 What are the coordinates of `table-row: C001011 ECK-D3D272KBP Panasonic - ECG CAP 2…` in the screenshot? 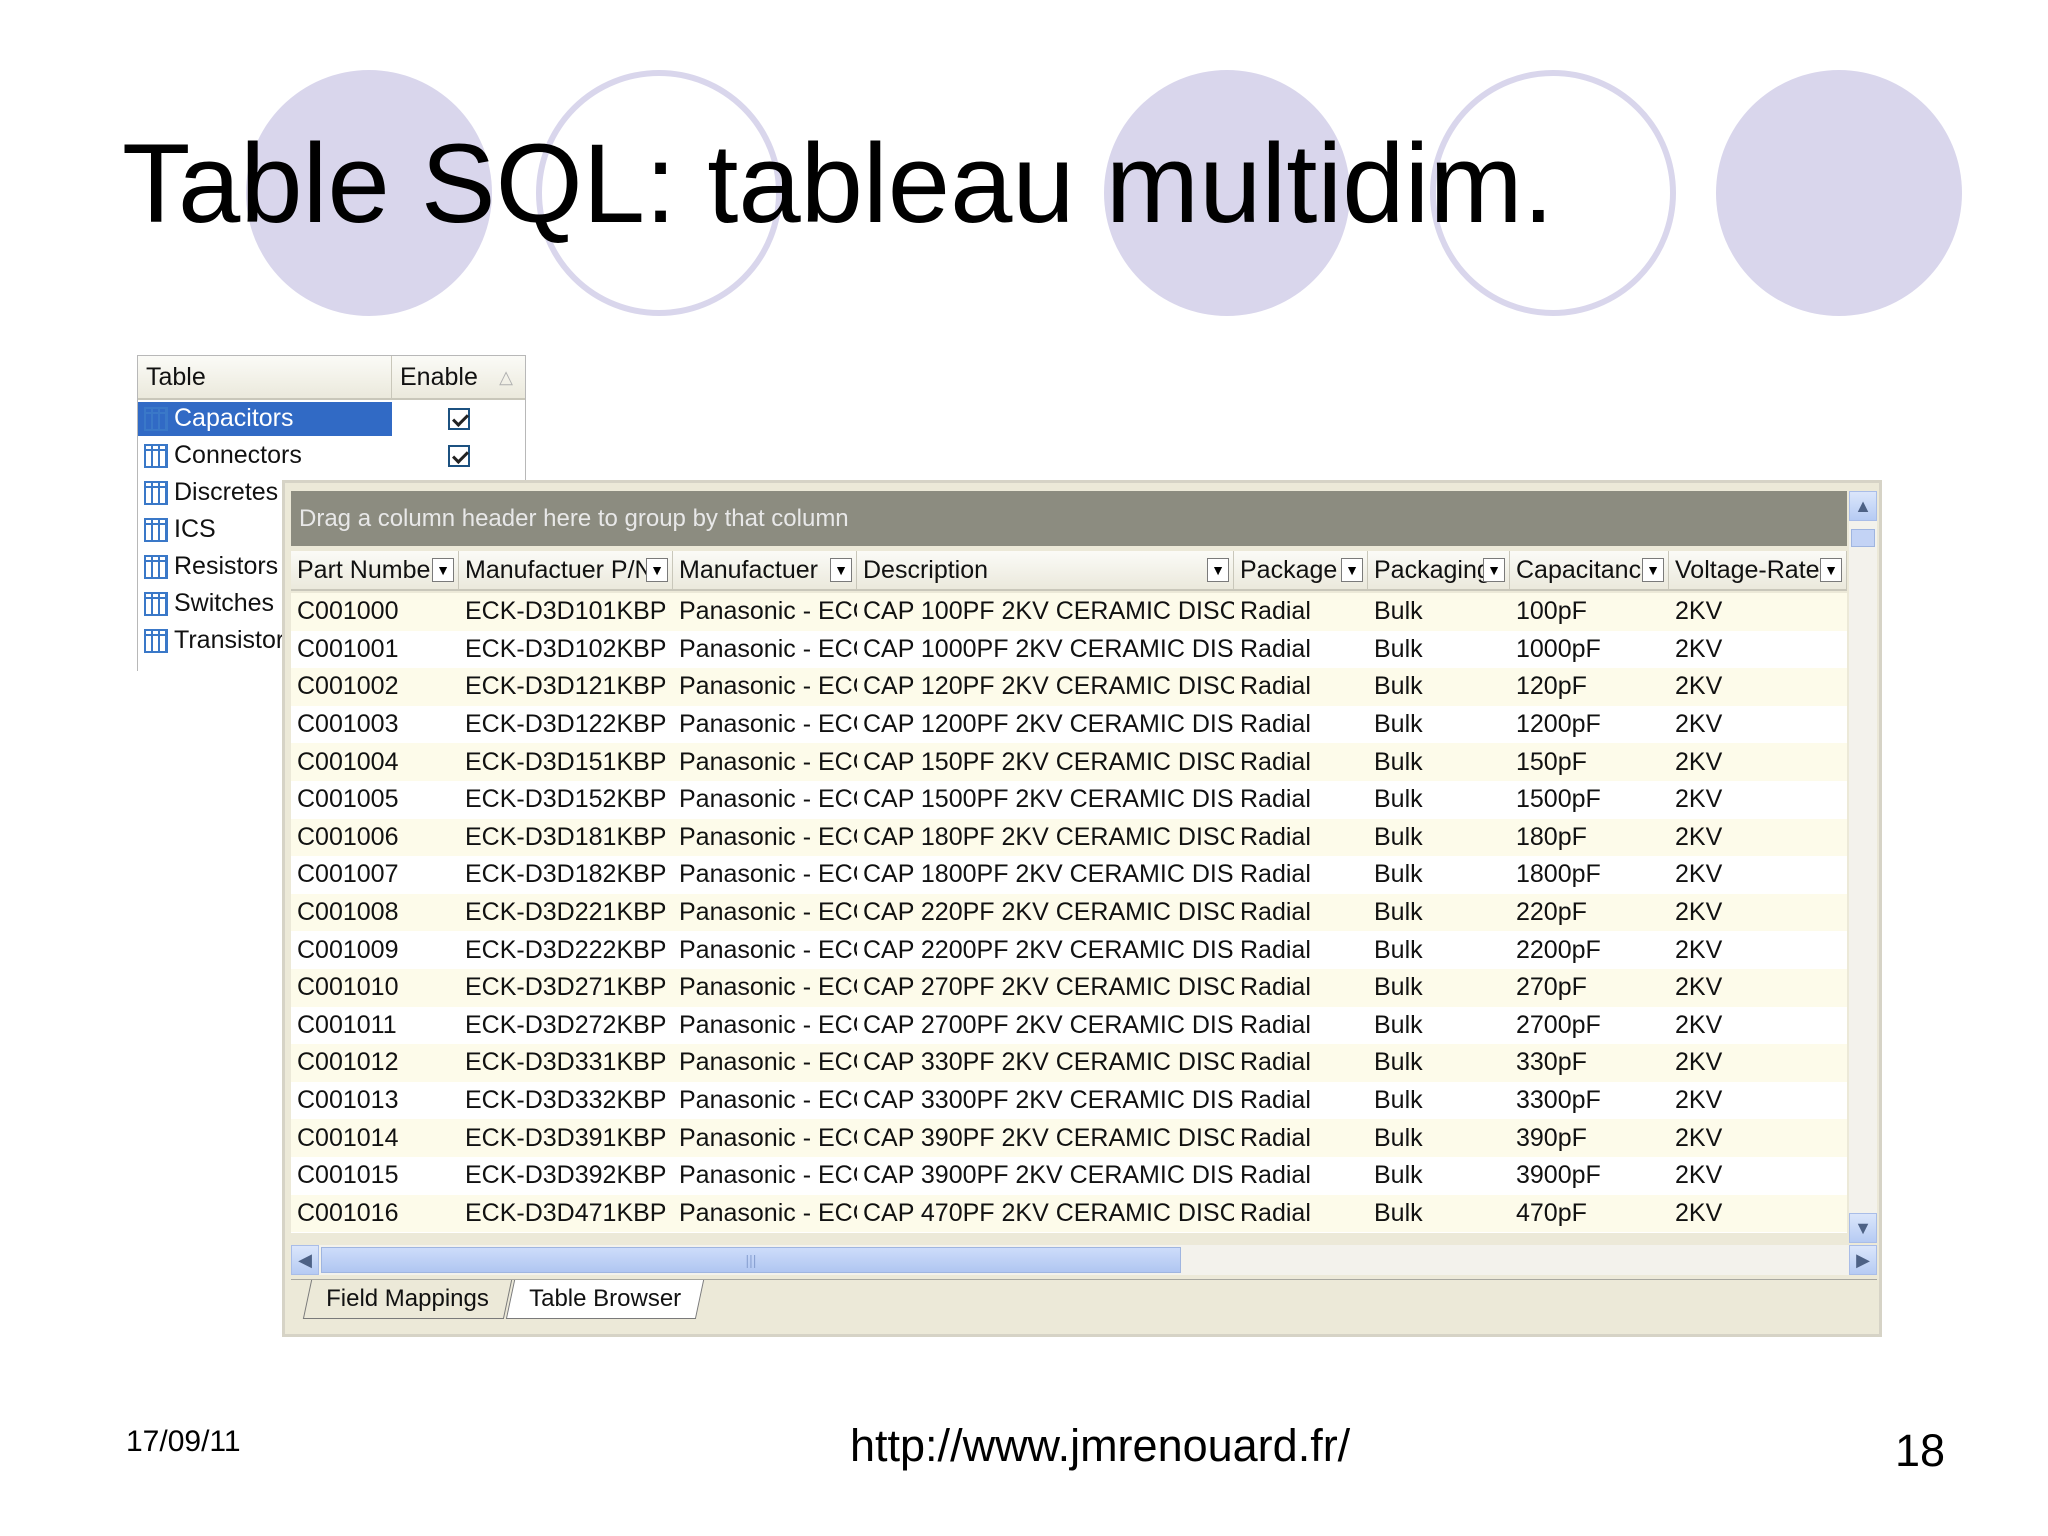 It's located at (1069, 1025).